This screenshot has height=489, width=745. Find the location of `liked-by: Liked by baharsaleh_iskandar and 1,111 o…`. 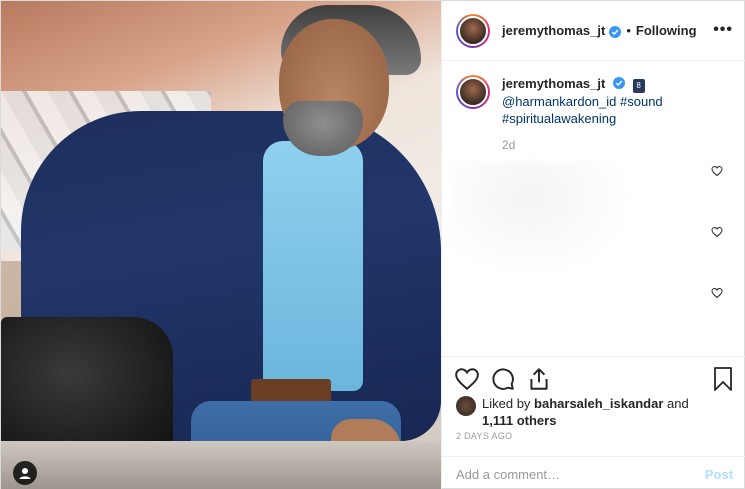

liked-by: Liked by baharsaleh_iskandar and 1,111 o… is located at coordinates (572, 412).